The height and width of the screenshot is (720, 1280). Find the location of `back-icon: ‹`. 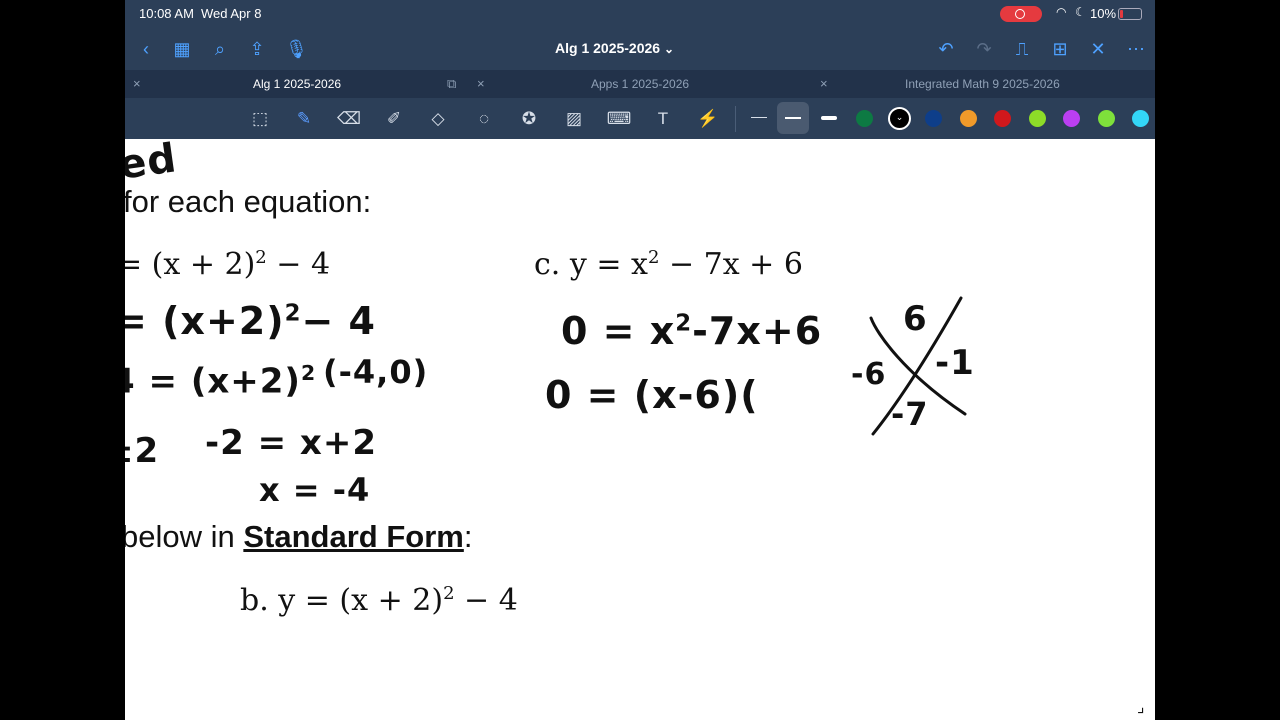

back-icon: ‹ is located at coordinates (146, 49).